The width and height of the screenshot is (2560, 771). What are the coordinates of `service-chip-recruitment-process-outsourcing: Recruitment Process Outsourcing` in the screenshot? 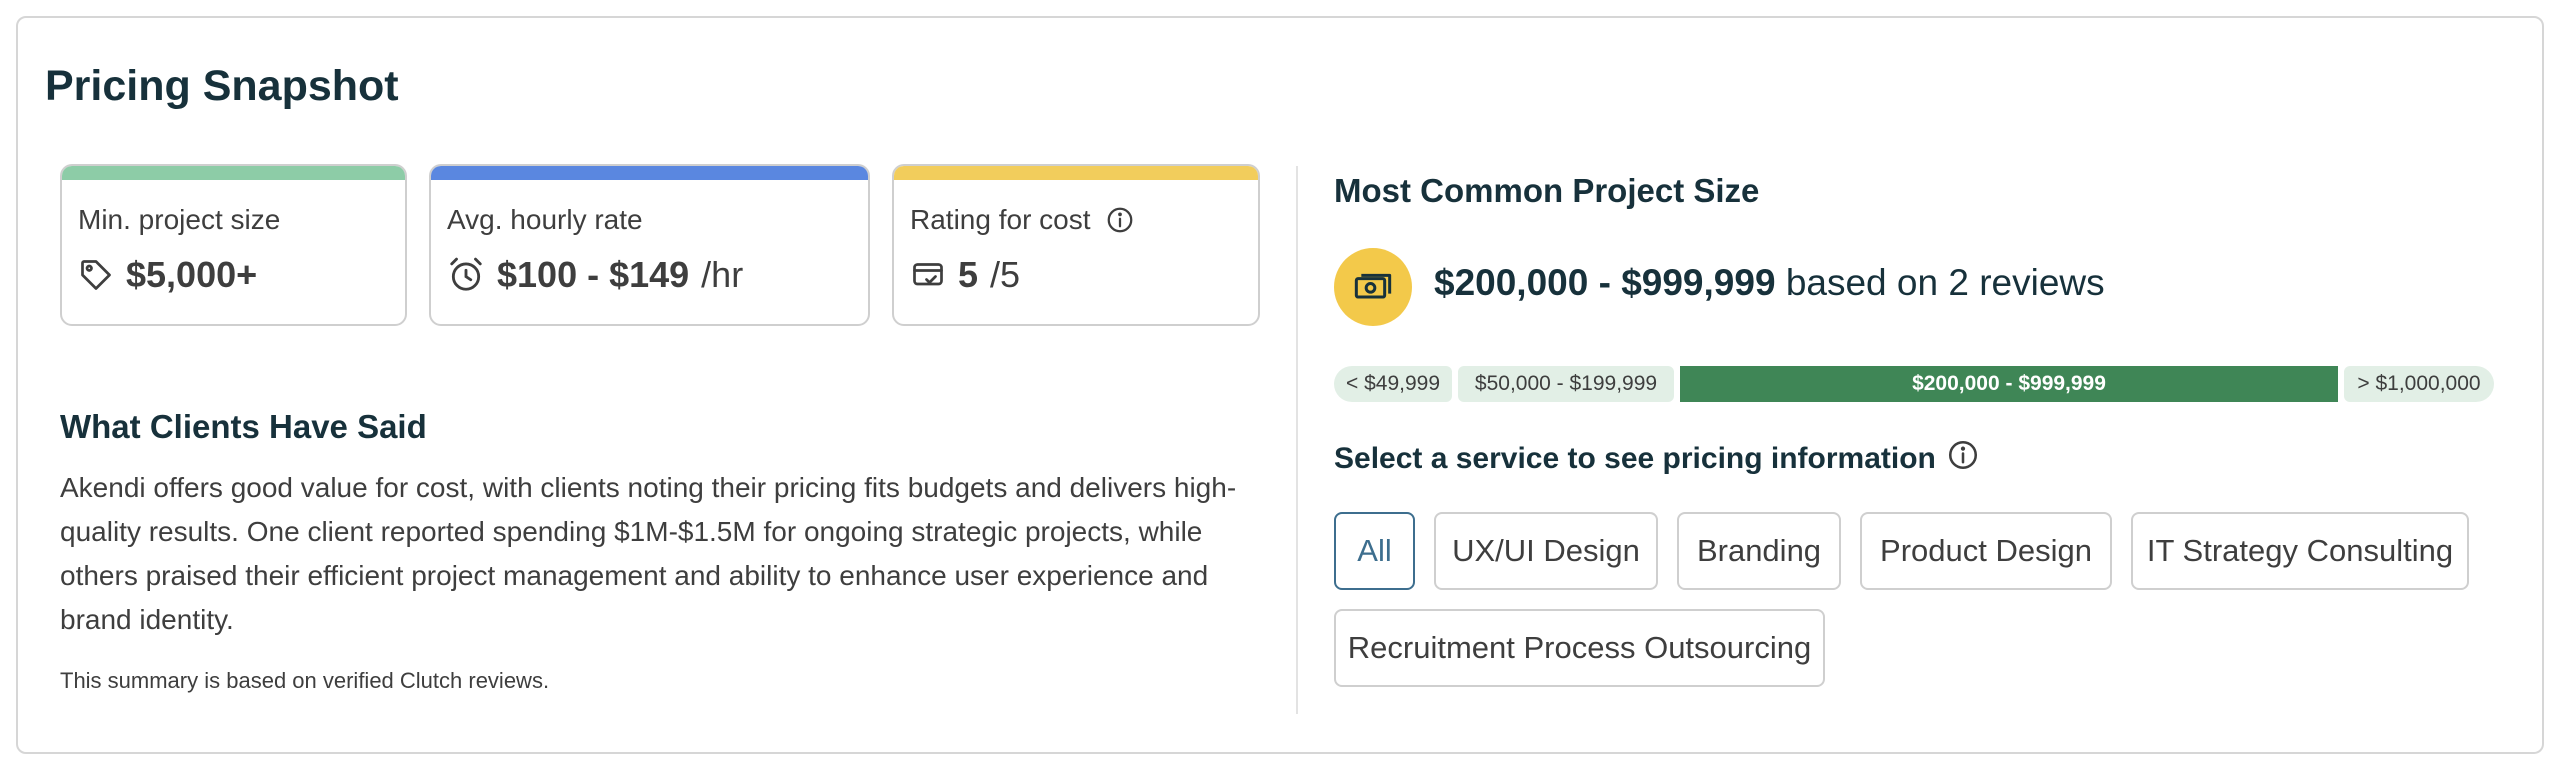 It's located at (1579, 648).